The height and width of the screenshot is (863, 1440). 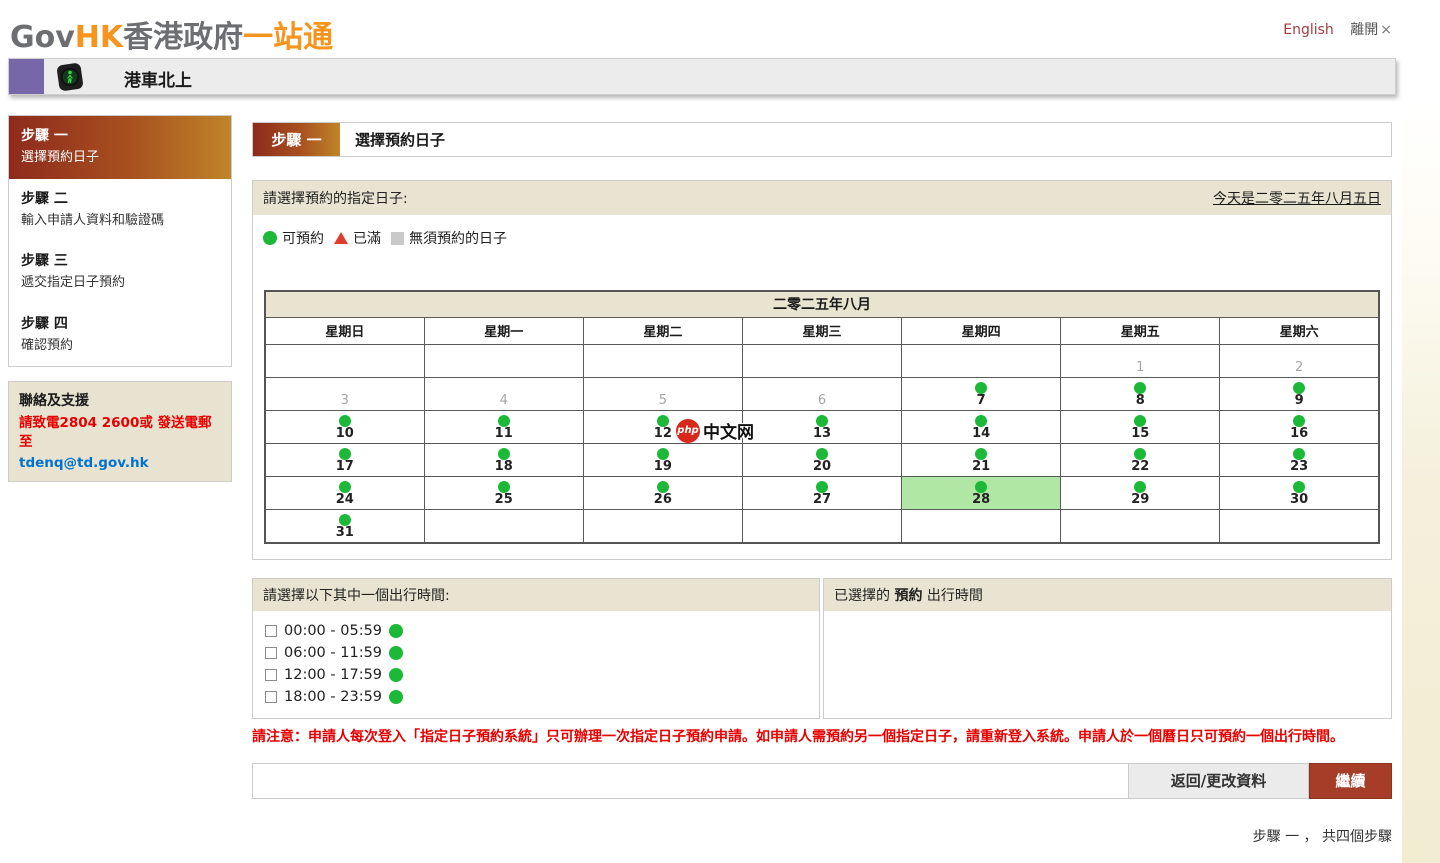 I want to click on day-number: 23, so click(x=1299, y=467).